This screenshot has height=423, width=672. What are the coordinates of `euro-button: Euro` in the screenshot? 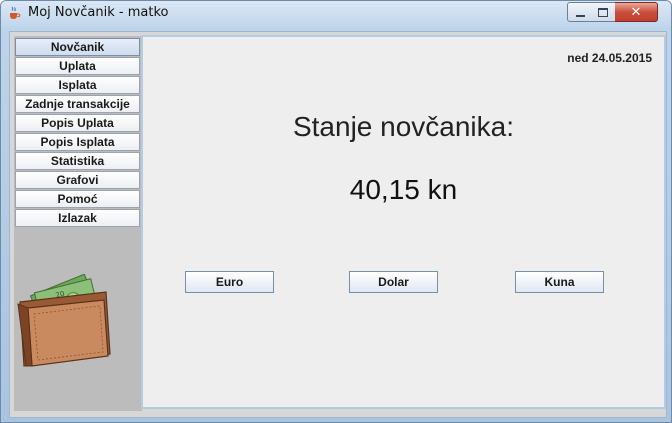 It's located at (229, 282).